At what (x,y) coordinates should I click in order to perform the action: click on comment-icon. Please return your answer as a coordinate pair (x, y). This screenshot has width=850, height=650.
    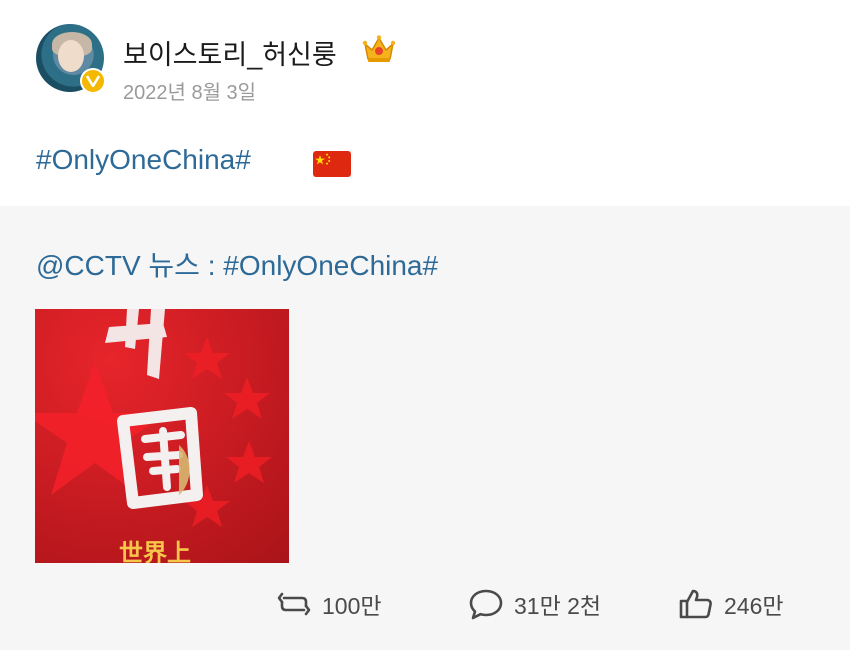
    Looking at the image, I should click on (486, 604).